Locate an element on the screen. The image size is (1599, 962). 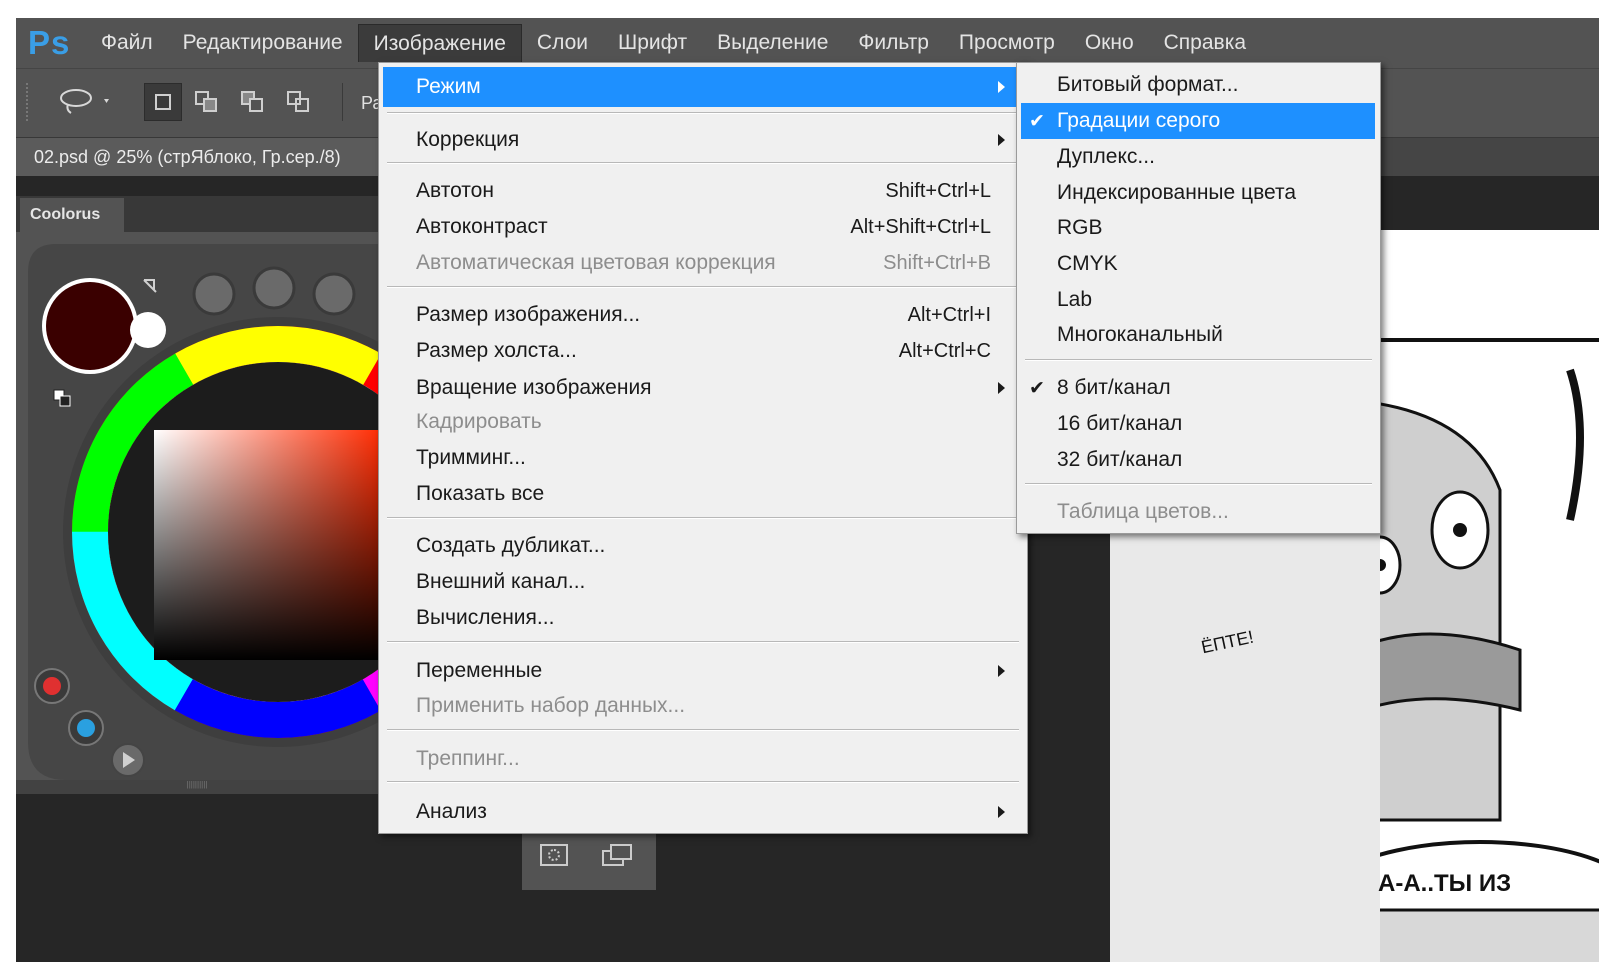
menu-item-lab: Lab is located at coordinates (1198, 300).